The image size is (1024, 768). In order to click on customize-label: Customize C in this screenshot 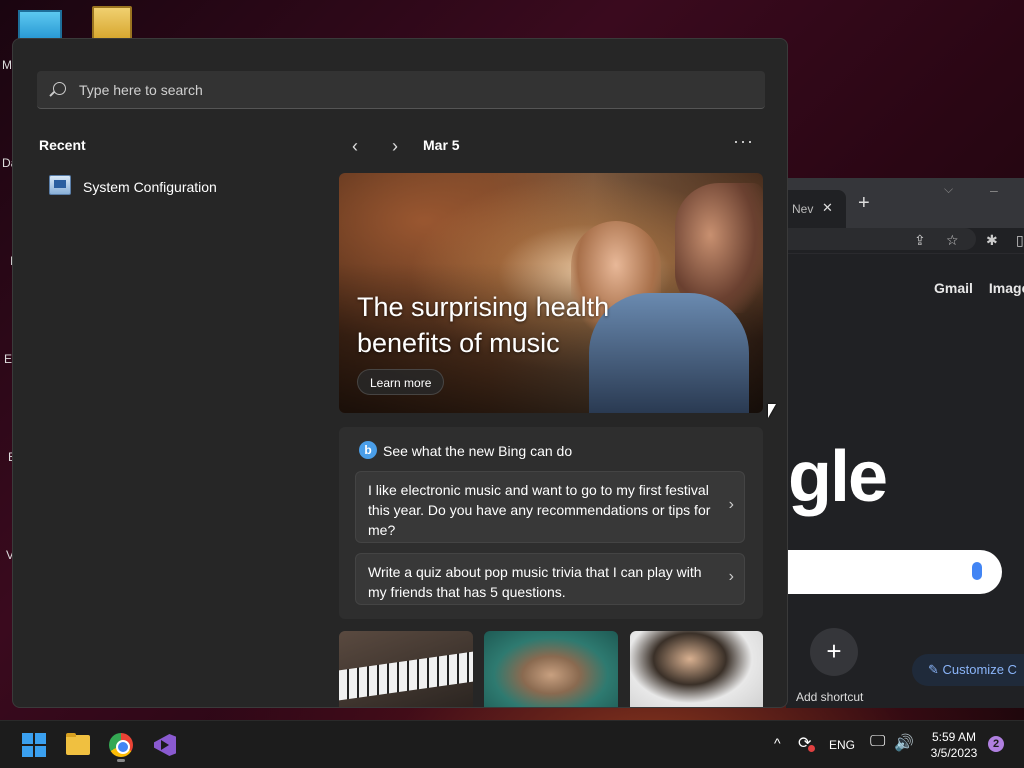, I will do `click(979, 669)`.